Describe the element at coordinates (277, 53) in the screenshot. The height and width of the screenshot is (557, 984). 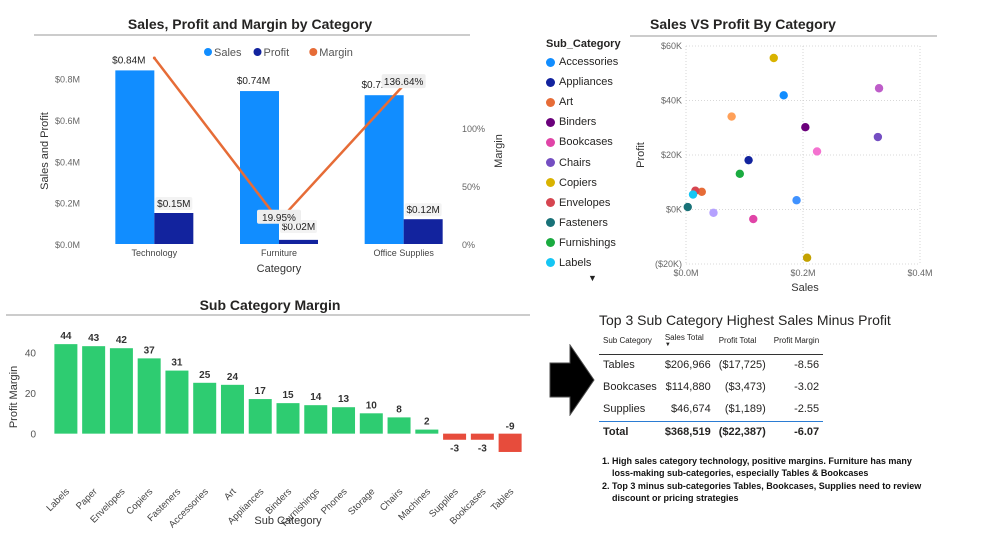
I see `legend-label-profit: Profit` at that location.